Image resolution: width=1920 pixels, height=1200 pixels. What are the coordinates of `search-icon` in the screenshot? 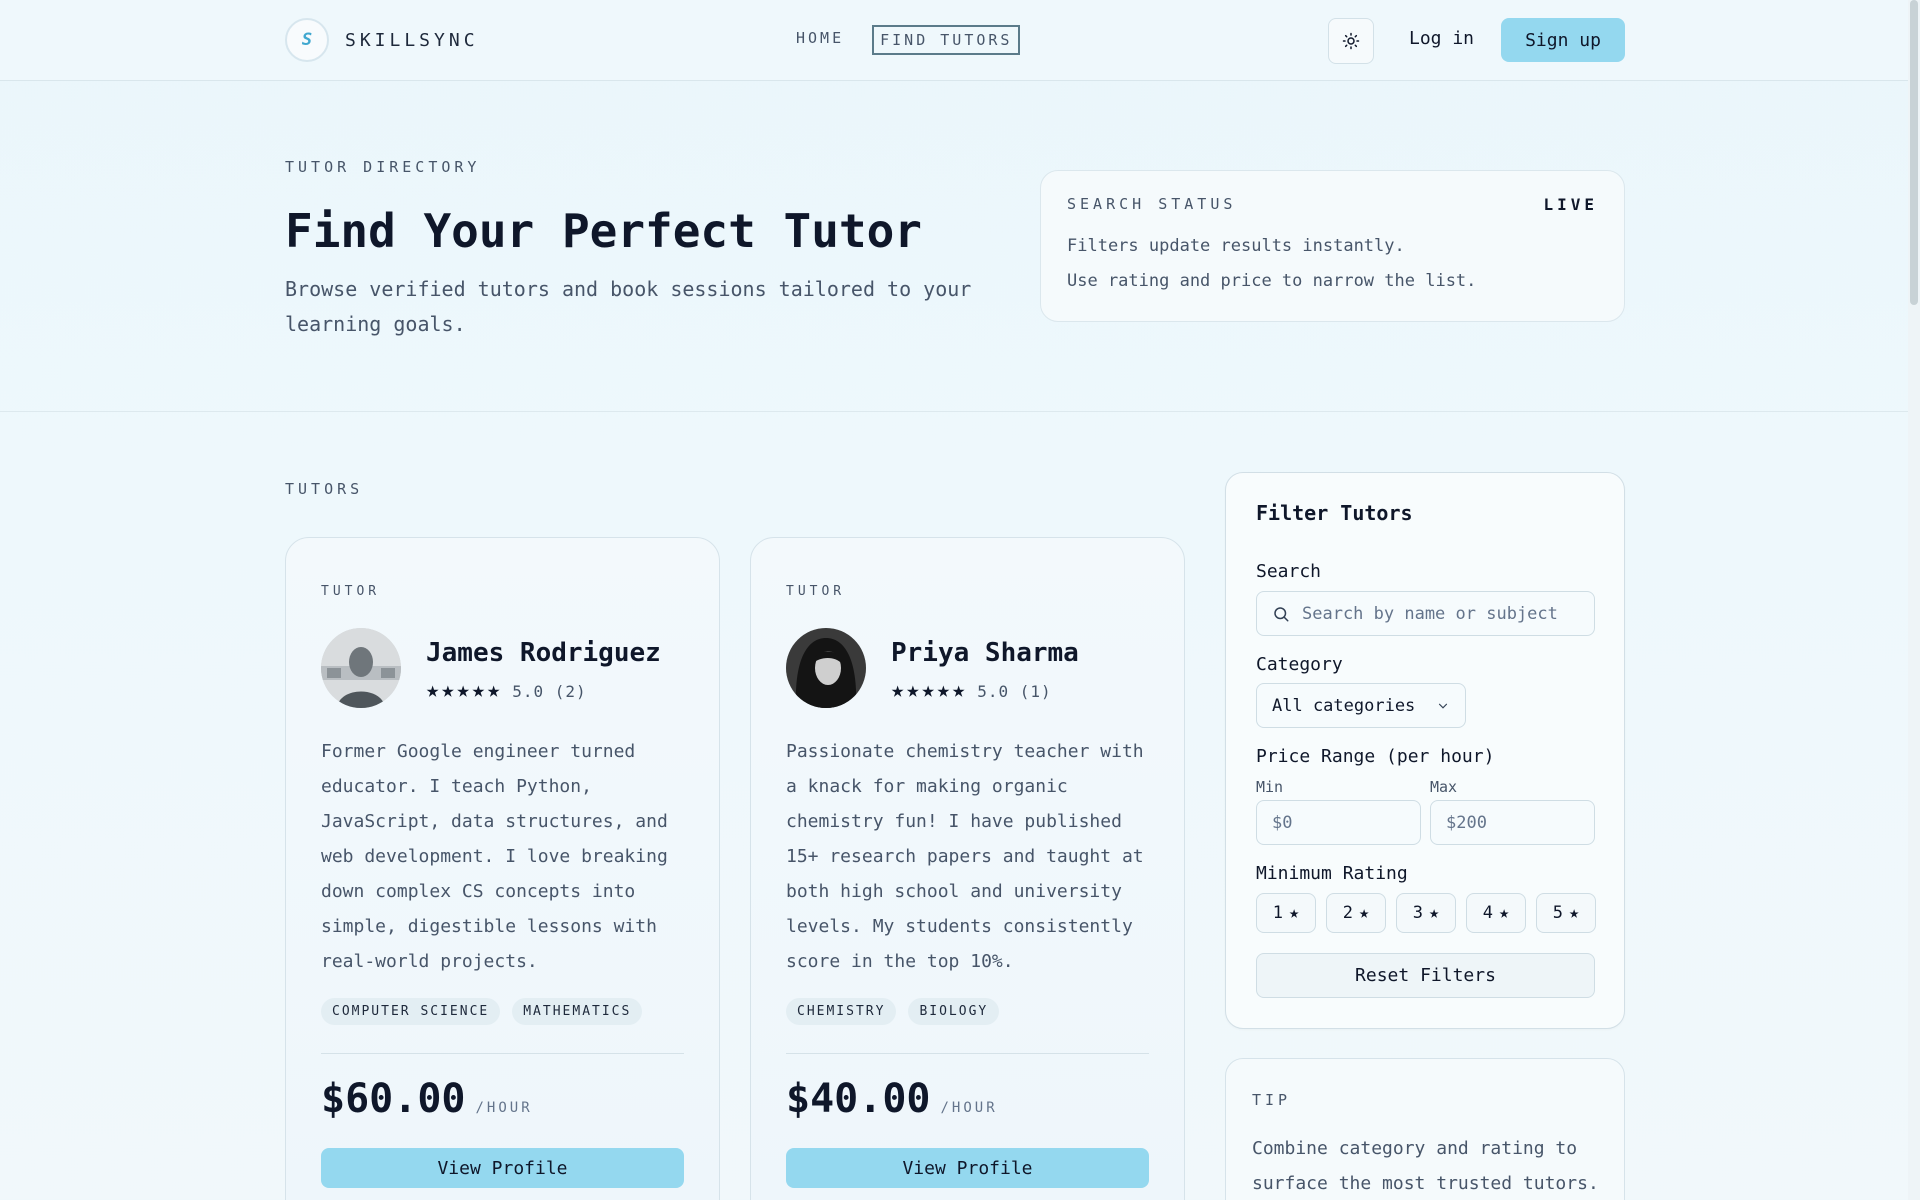 It's located at (1281, 613).